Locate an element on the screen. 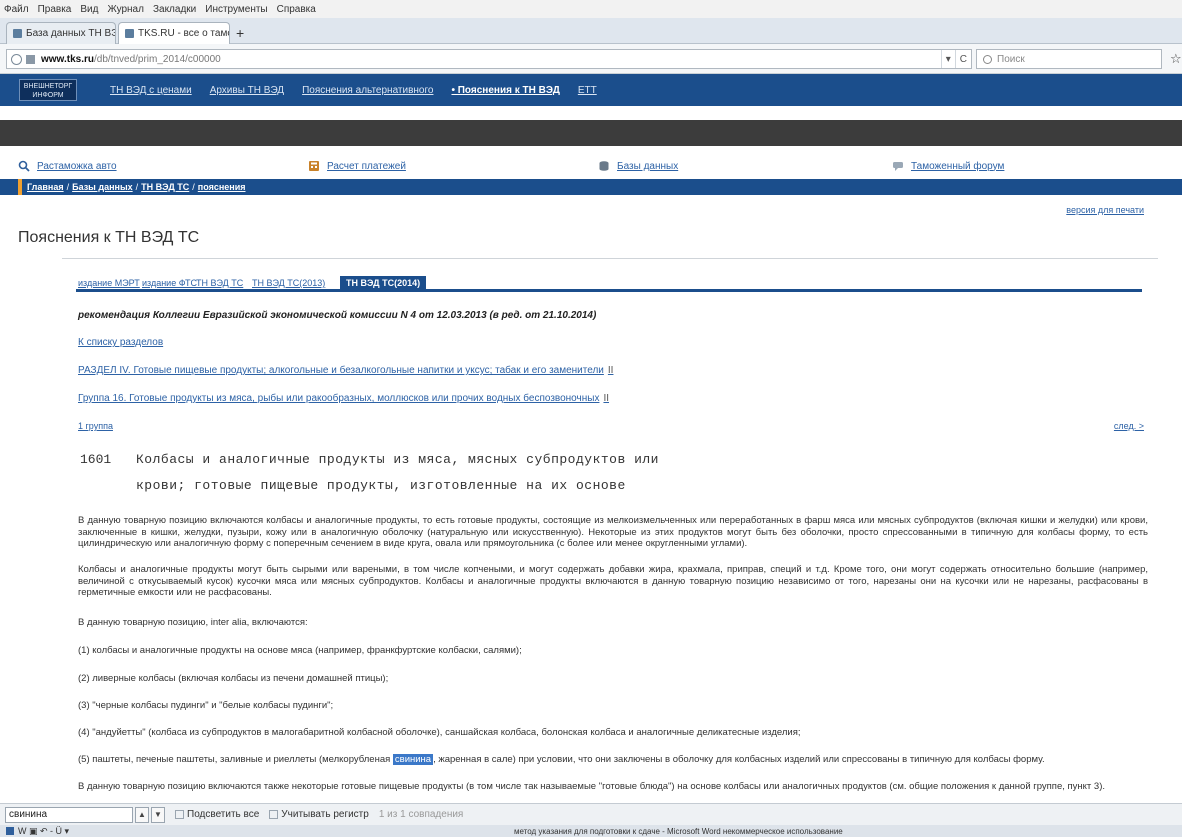  service-link-label: Базы данных is located at coordinates (647, 166).